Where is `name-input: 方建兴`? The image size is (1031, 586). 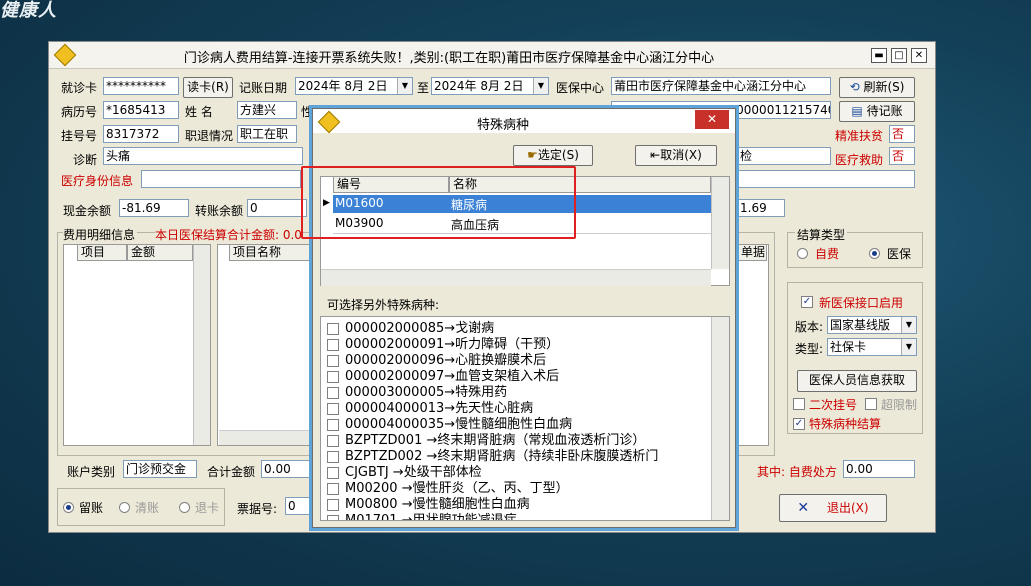 name-input: 方建兴 is located at coordinates (267, 110).